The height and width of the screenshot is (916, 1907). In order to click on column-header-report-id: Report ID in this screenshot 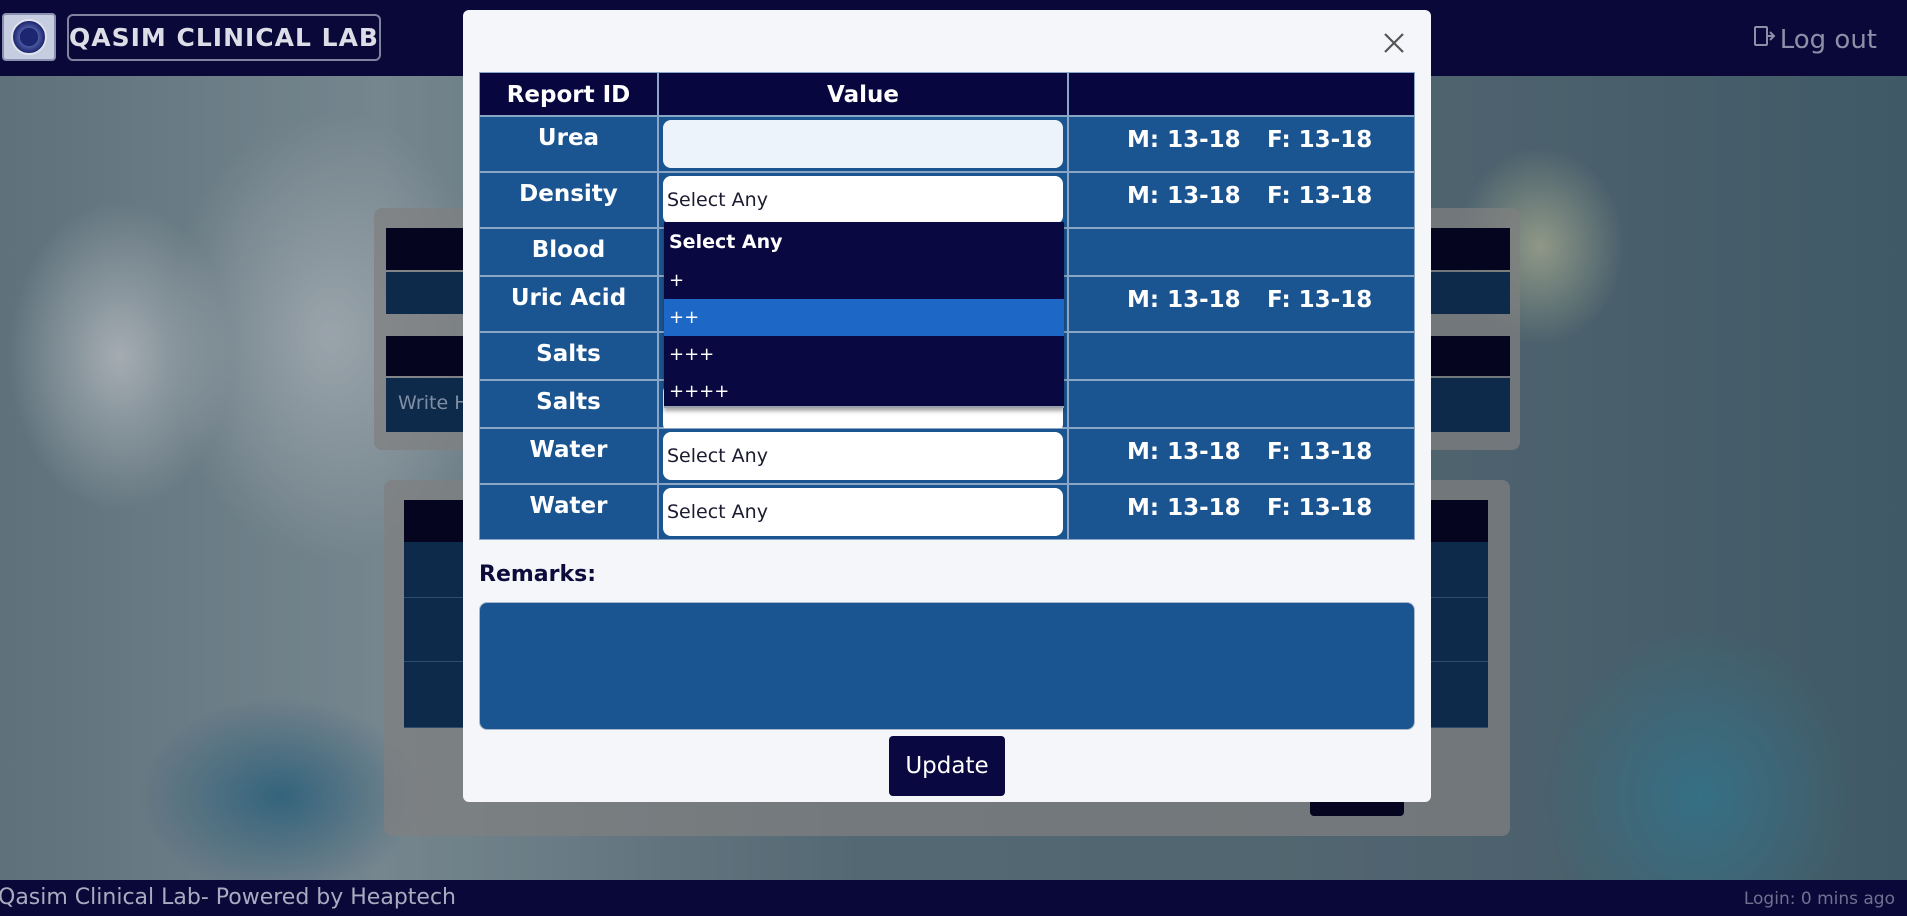, I will do `click(568, 94)`.